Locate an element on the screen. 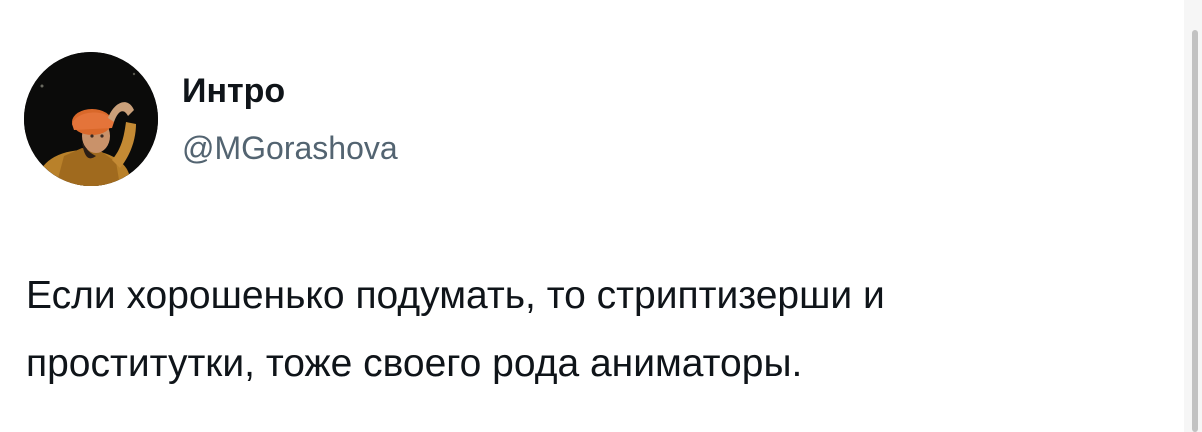 This screenshot has height=432, width=1202. vertical-scrollbar is located at coordinates (1193, 216).